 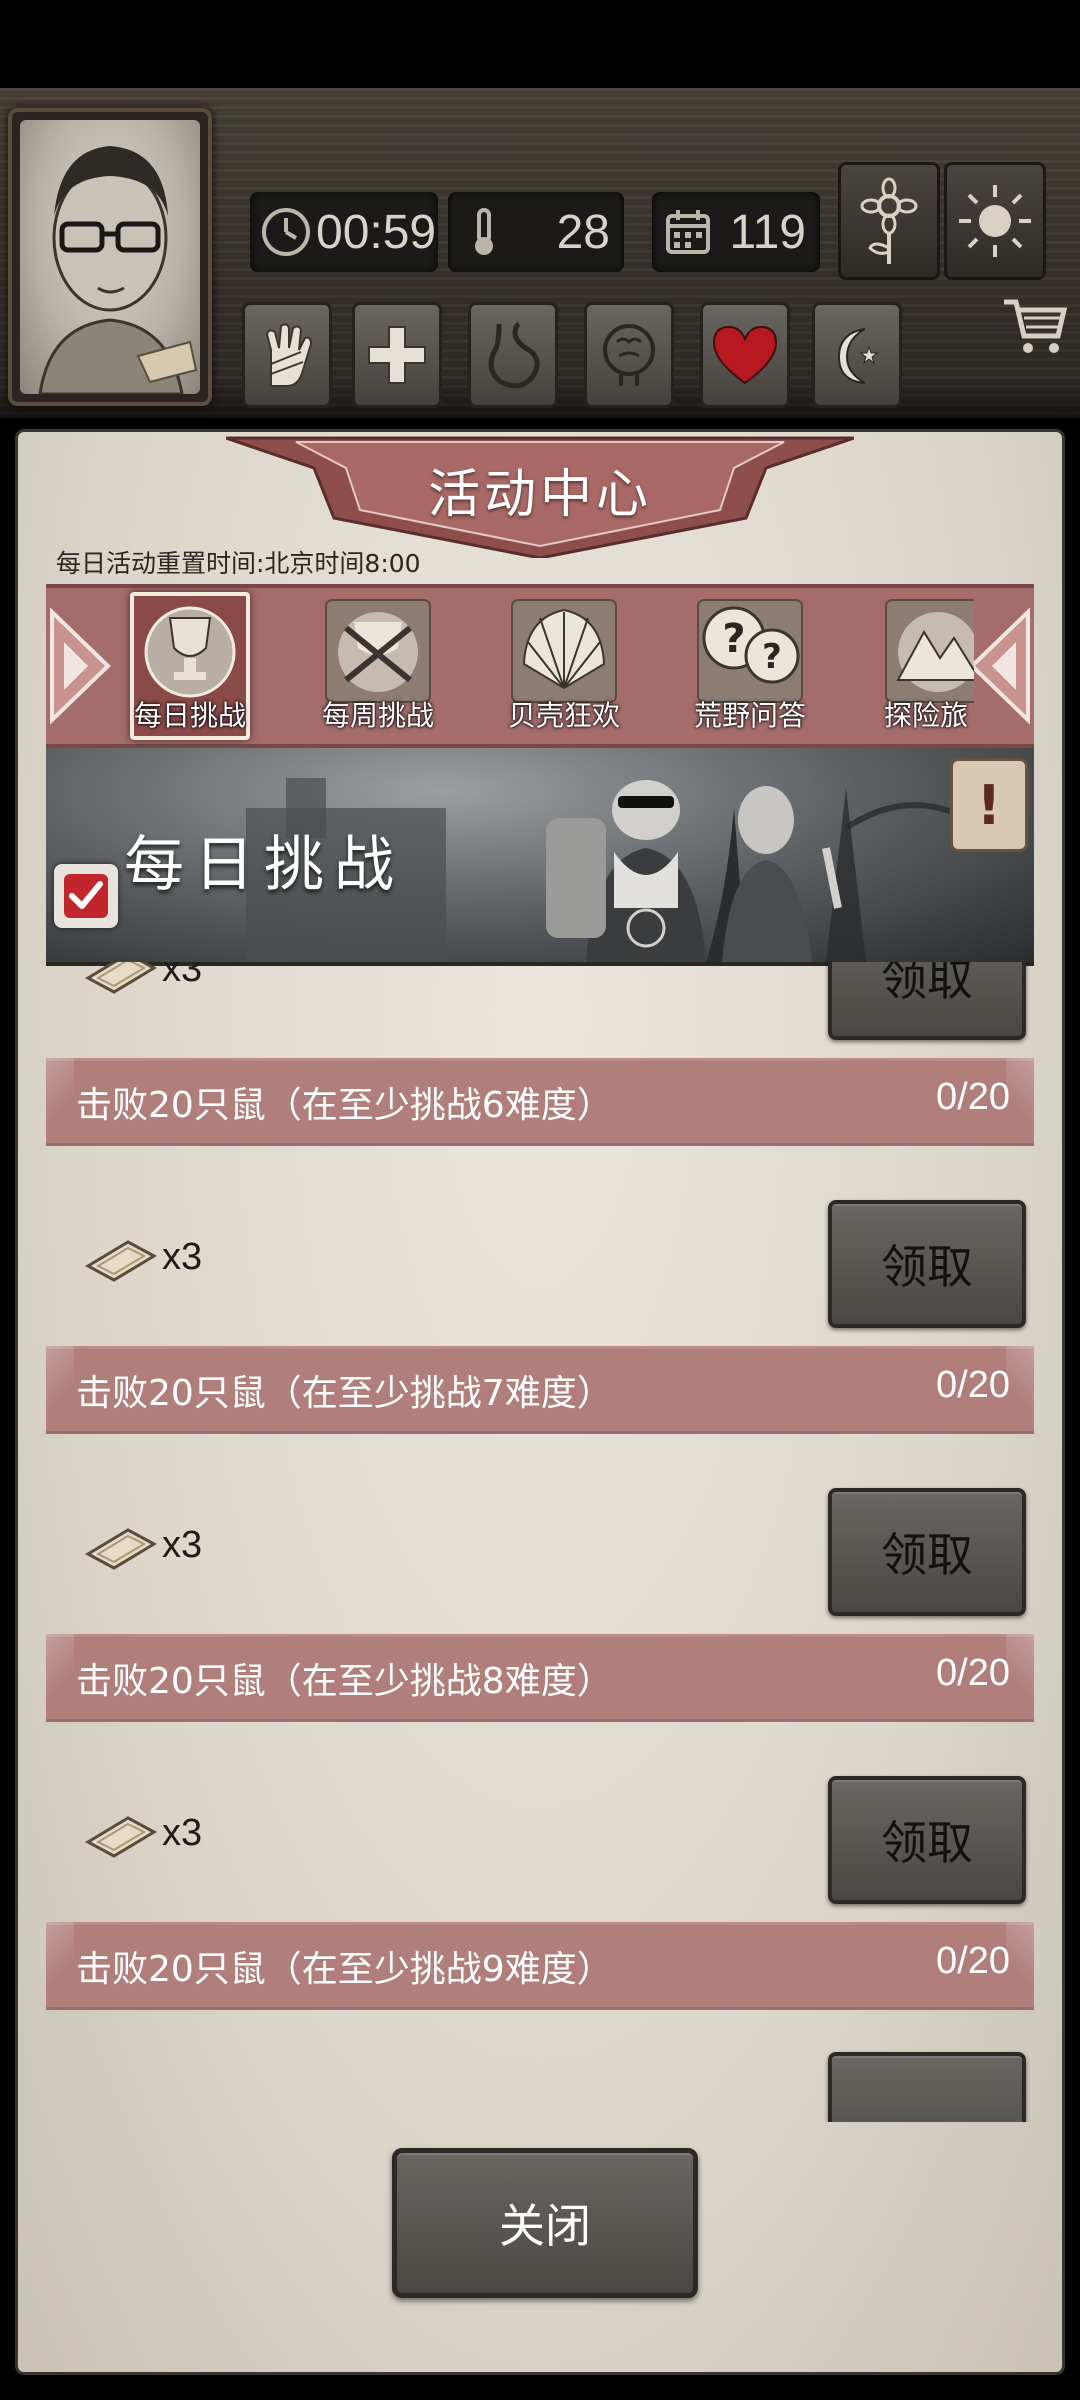 I want to click on character-portrait, so click(x=110, y=257).